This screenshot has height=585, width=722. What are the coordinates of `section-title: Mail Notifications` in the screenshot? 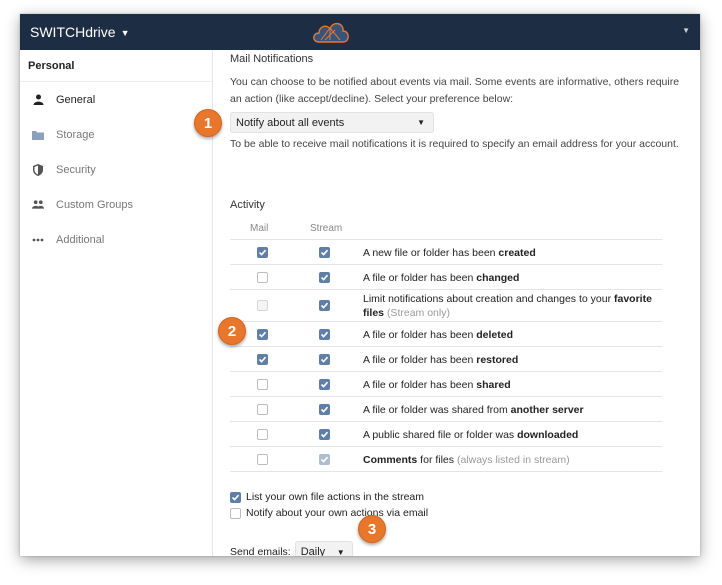 It's located at (272, 59).